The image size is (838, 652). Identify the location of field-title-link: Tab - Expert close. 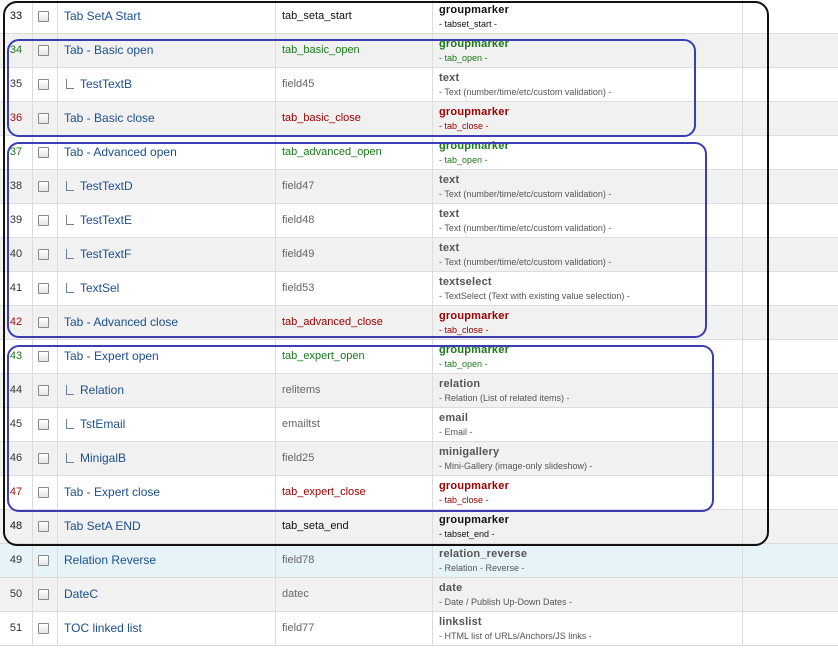
(112, 492).